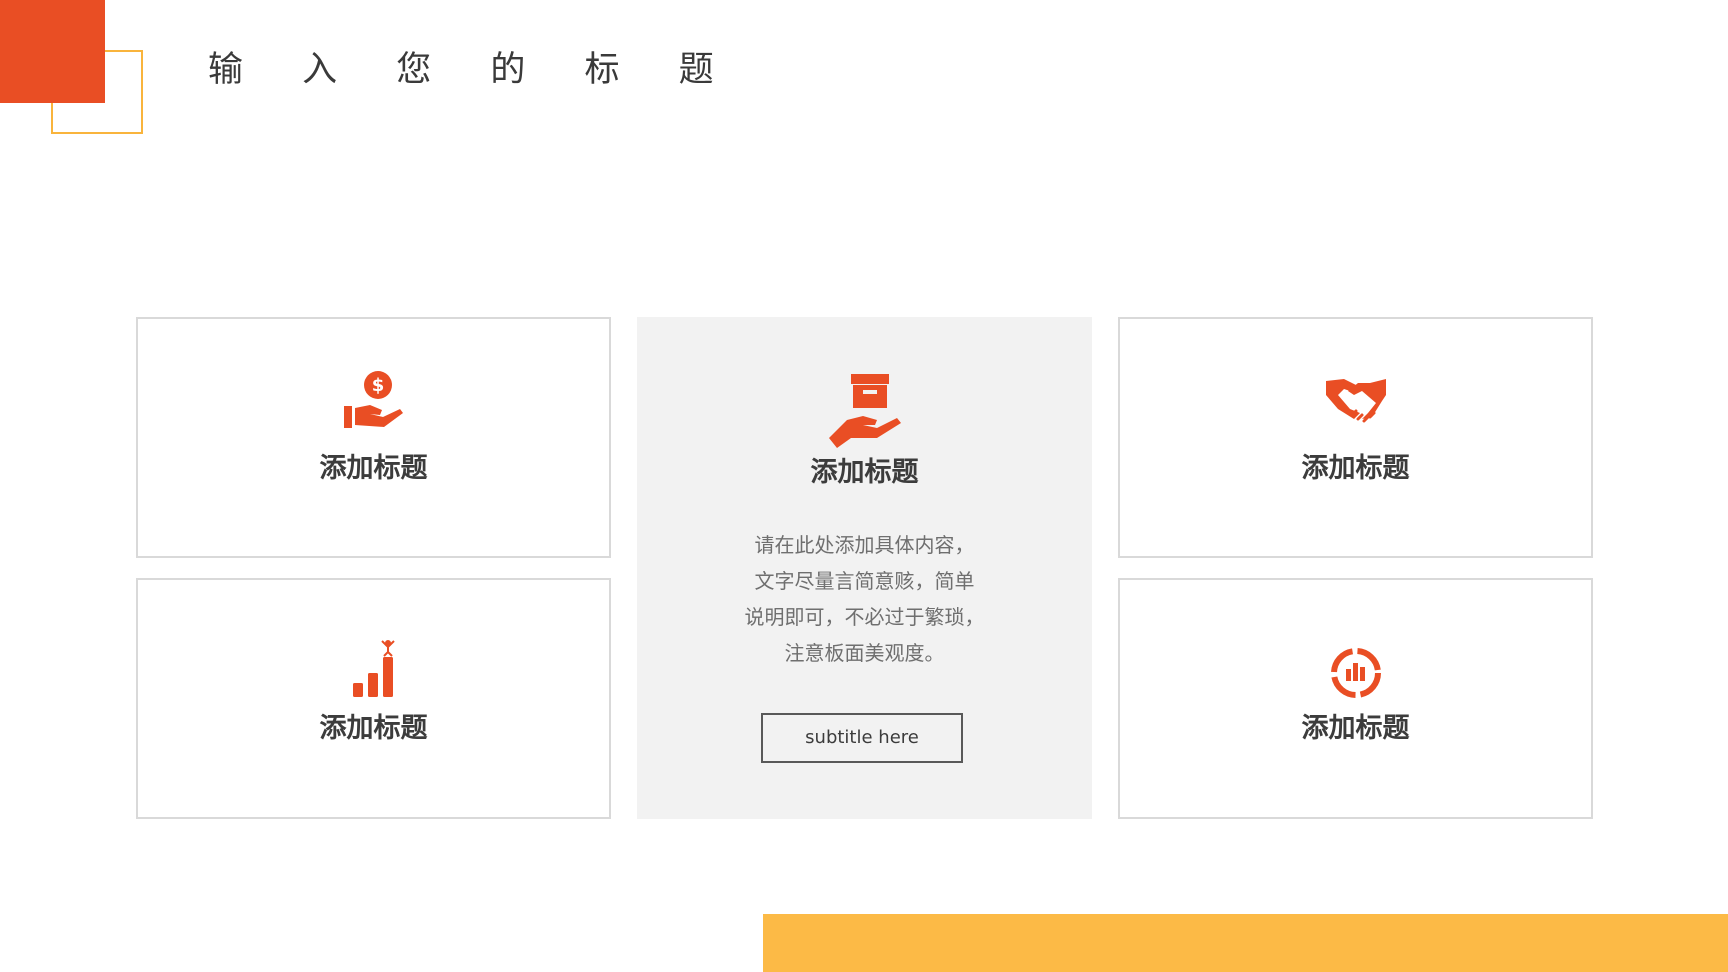 The image size is (1728, 972). What do you see at coordinates (862, 738) in the screenshot?
I see `subtitle-button: subtitle here` at bounding box center [862, 738].